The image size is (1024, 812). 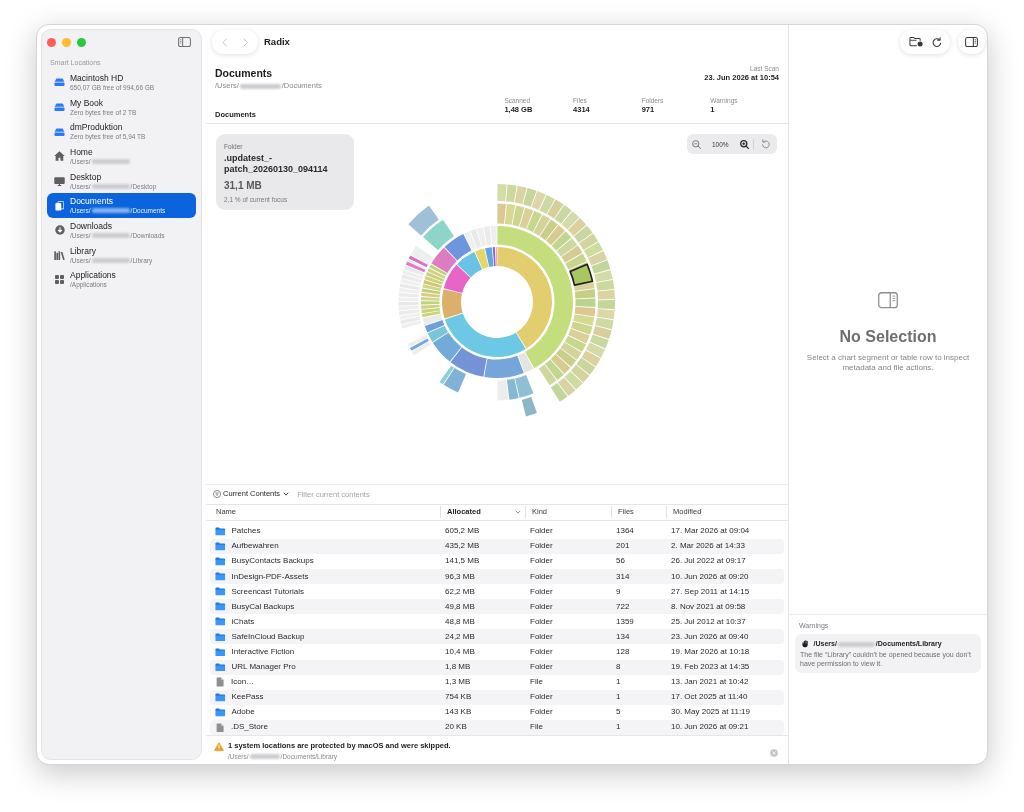 I want to click on highlighted-segment, so click(x=581, y=274).